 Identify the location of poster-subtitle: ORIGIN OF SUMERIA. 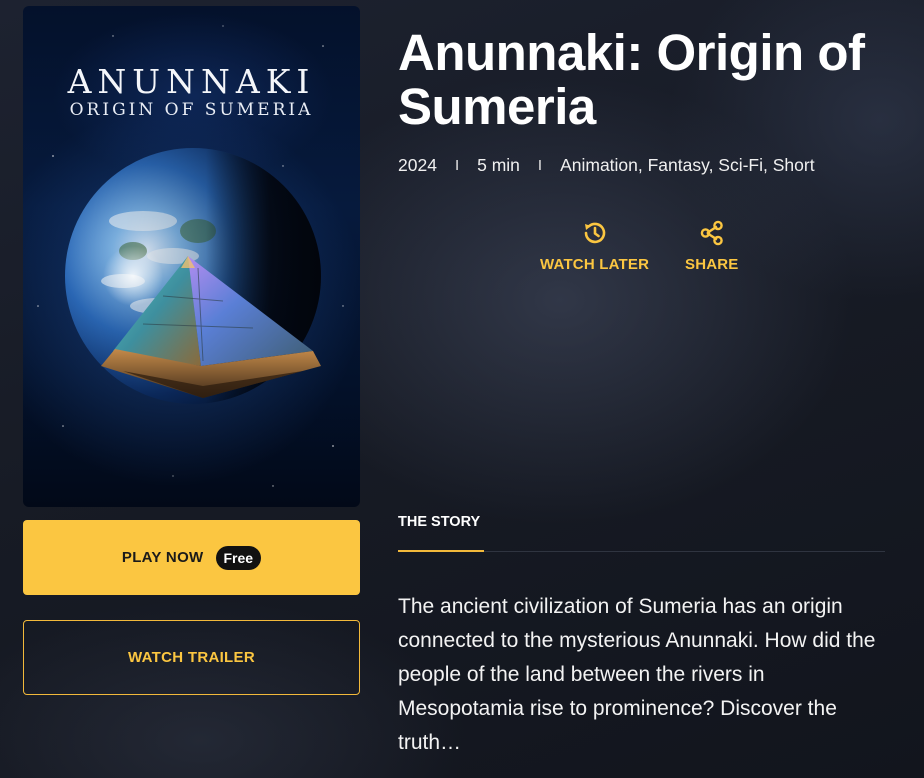
(191, 110).